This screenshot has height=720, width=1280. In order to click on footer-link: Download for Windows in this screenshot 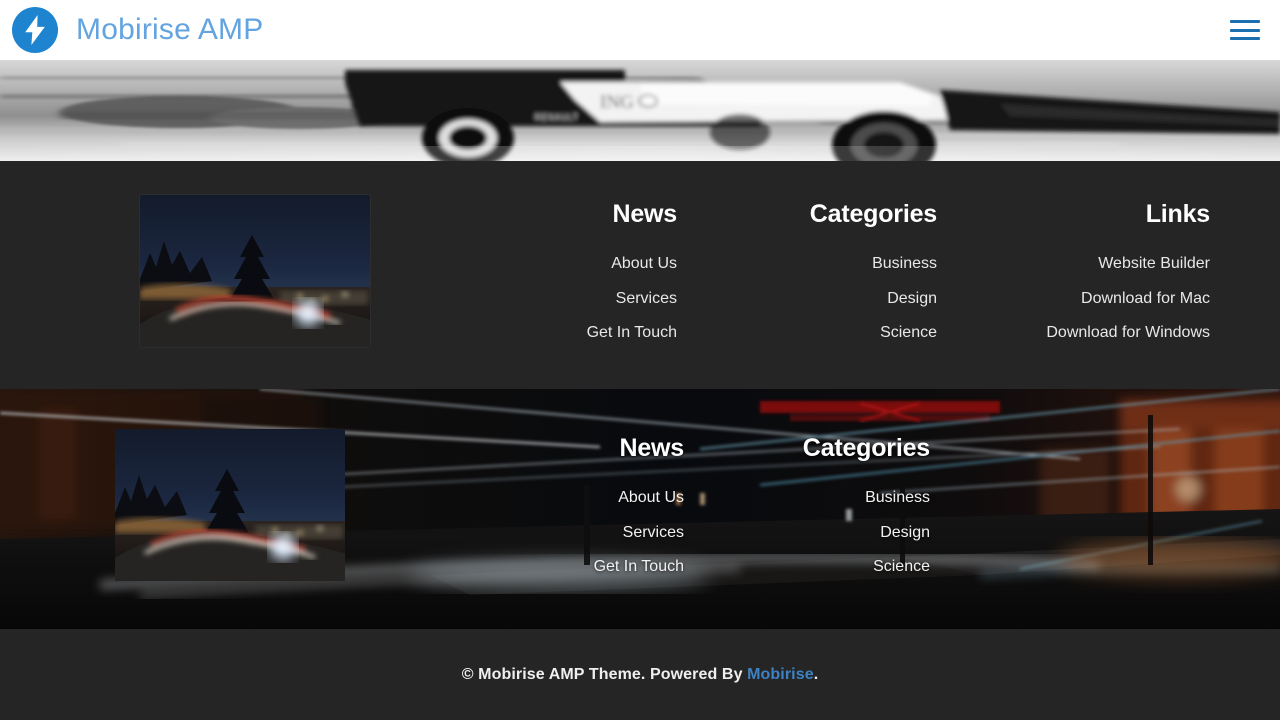, I will do `click(1128, 332)`.